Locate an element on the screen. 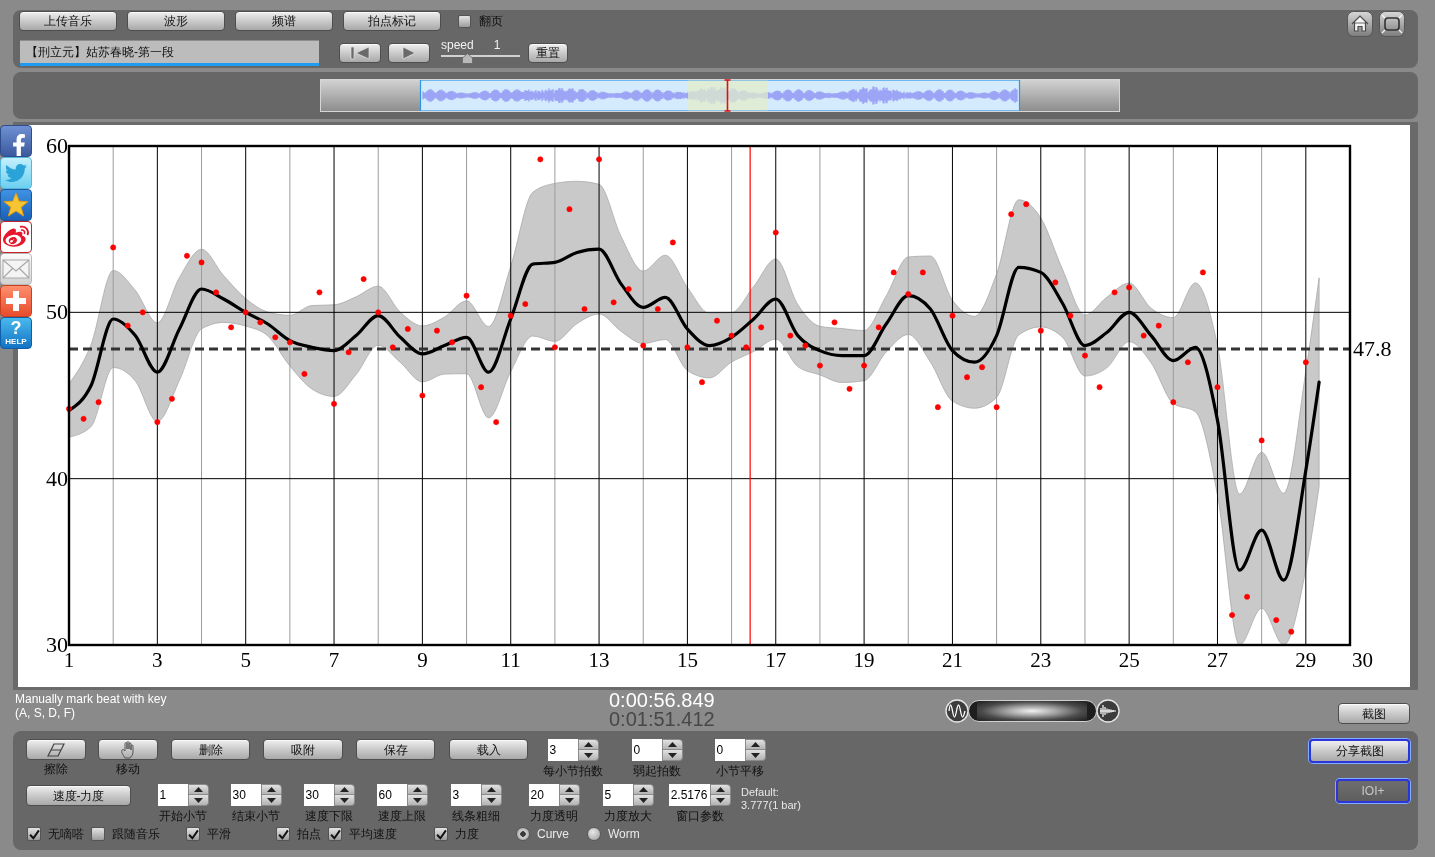 This screenshot has width=1435, height=857. total-time: 0:01:51.412 is located at coordinates (662, 719).